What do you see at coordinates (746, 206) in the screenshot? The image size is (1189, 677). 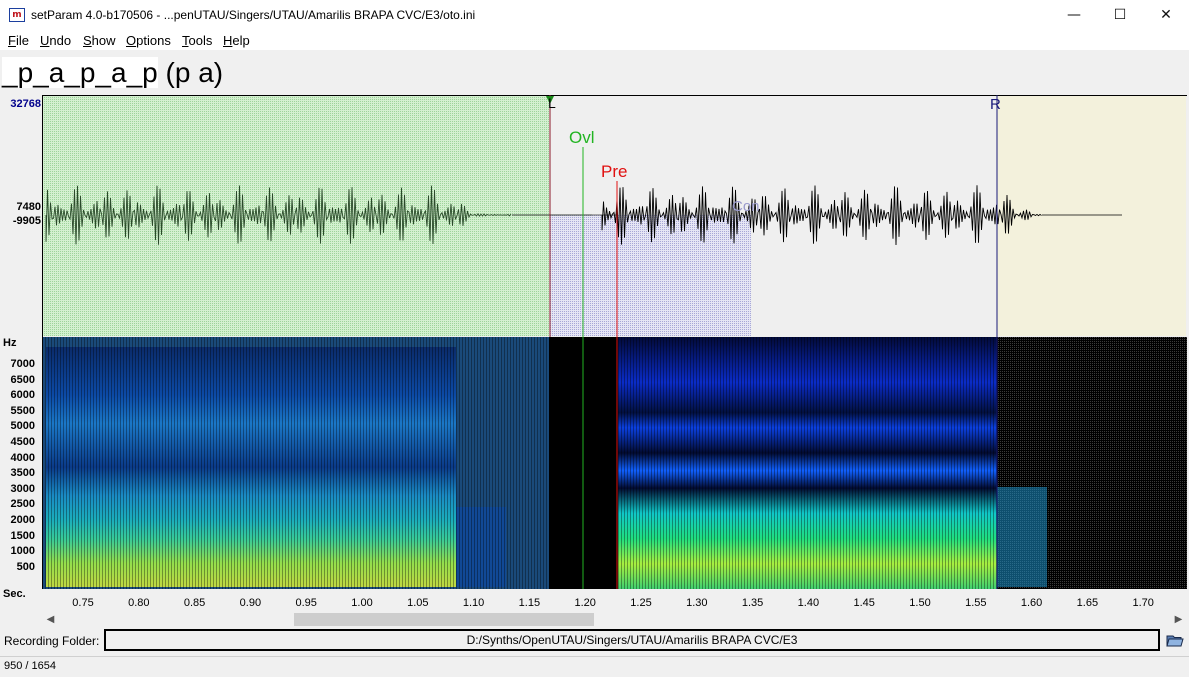 I see `consonant-marker-label: Con` at bounding box center [746, 206].